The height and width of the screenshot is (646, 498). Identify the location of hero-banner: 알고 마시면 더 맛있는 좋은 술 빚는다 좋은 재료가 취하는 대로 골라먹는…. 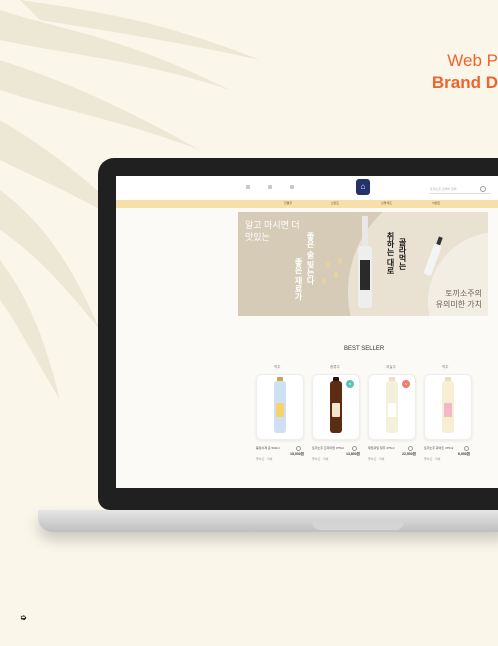
(363, 264).